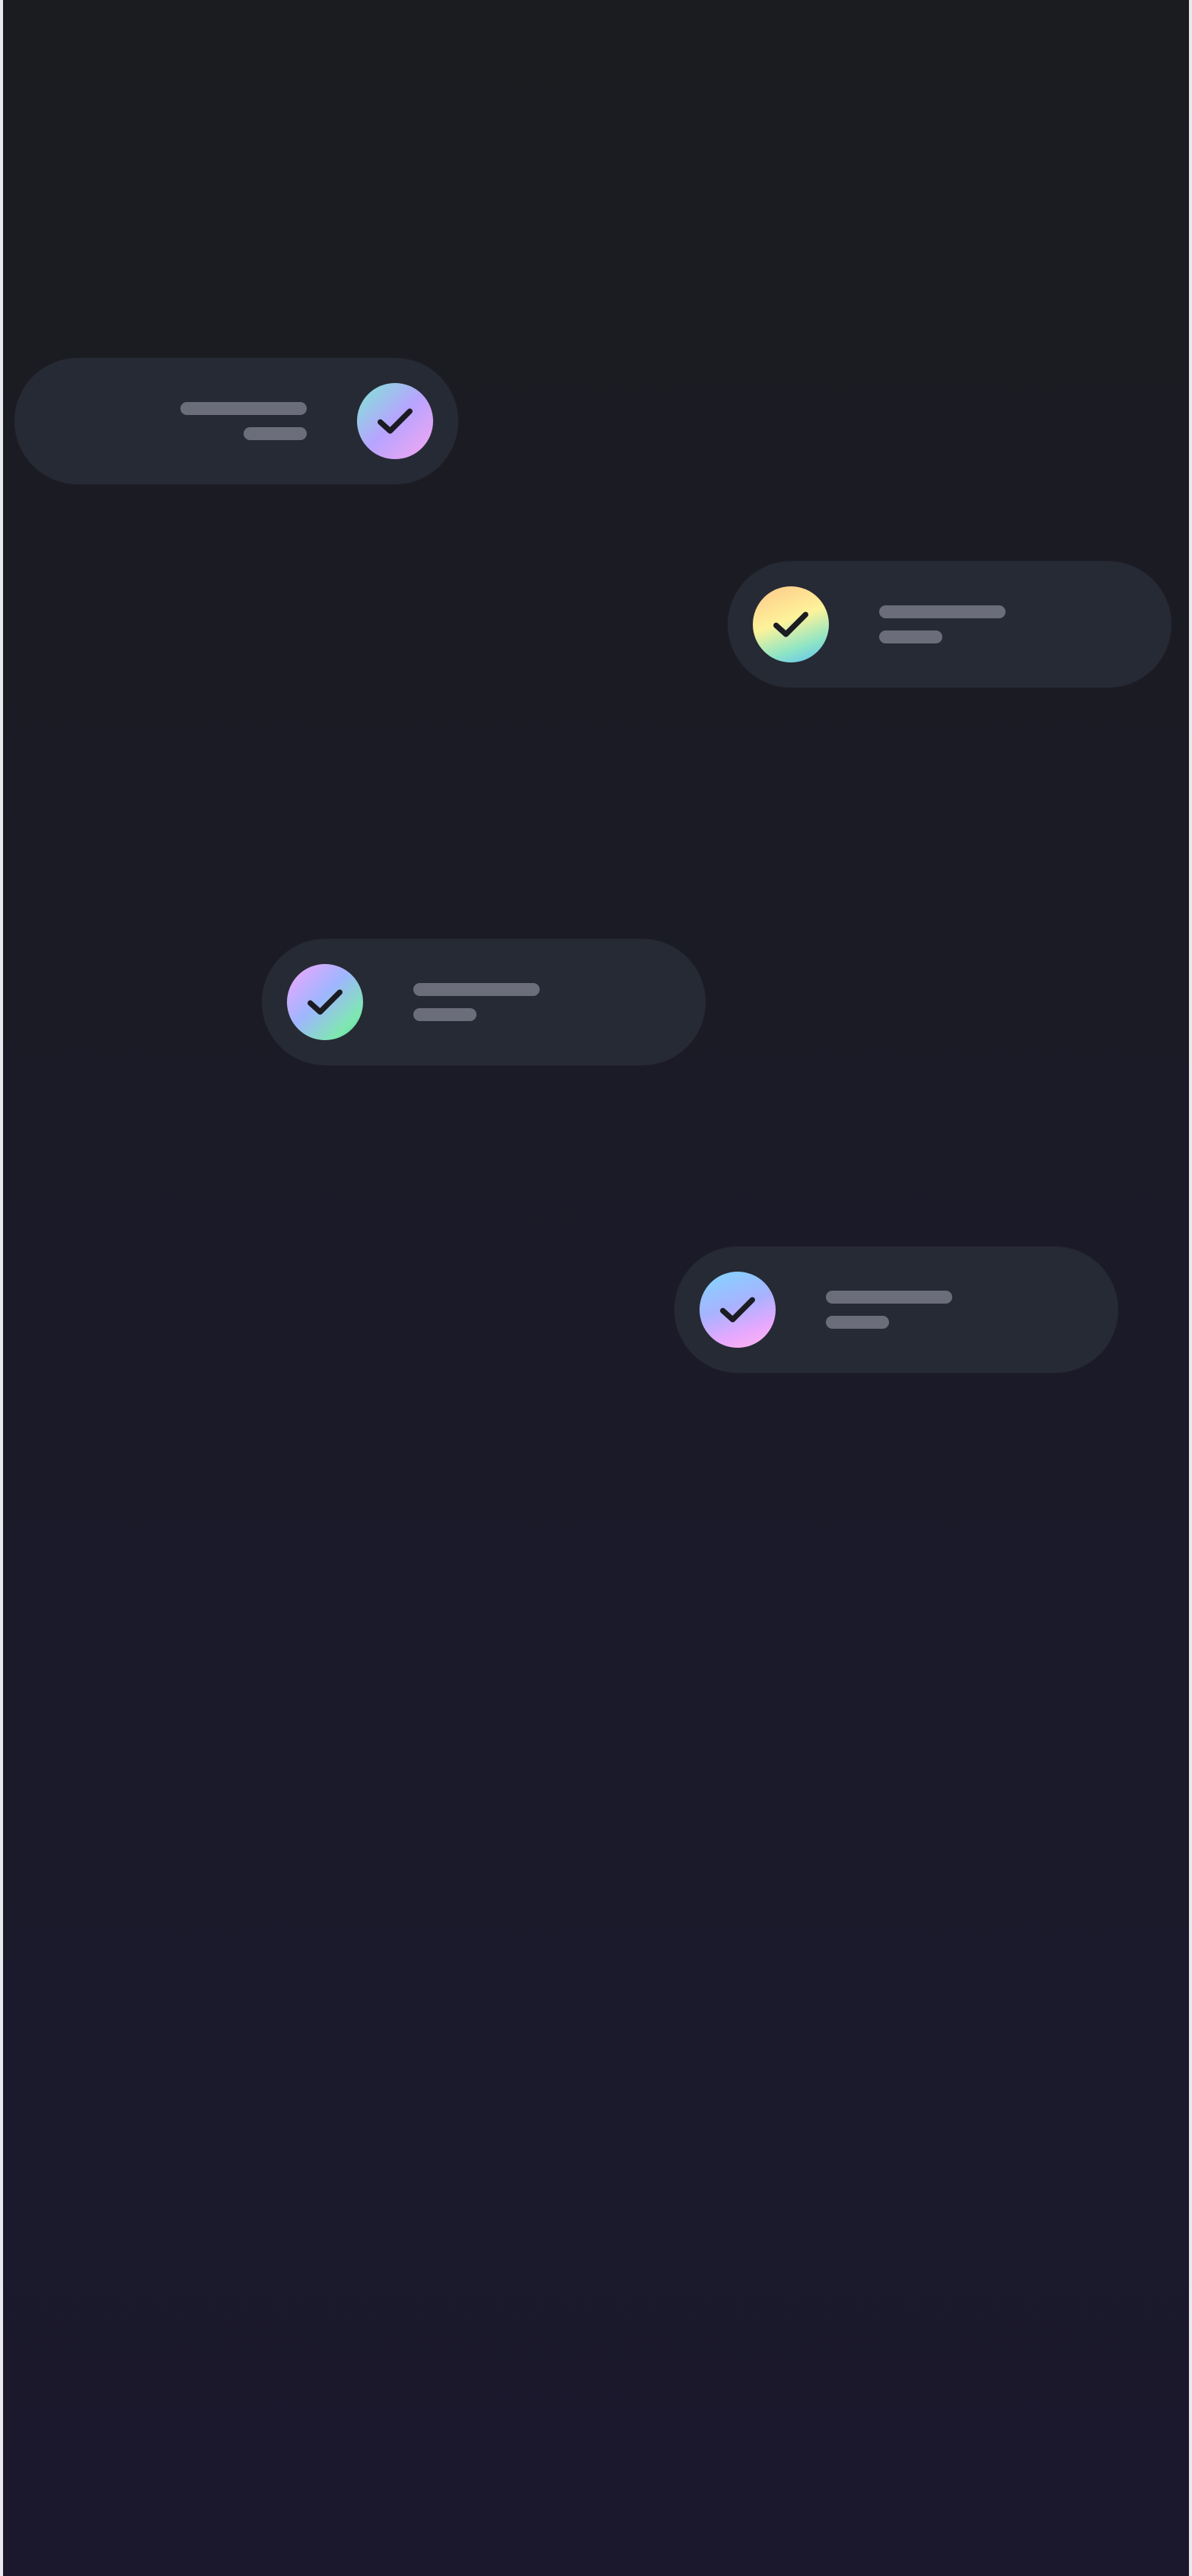 The height and width of the screenshot is (2576, 1192). Describe the element at coordinates (1190, 1288) in the screenshot. I see `frame-edge-right` at that location.